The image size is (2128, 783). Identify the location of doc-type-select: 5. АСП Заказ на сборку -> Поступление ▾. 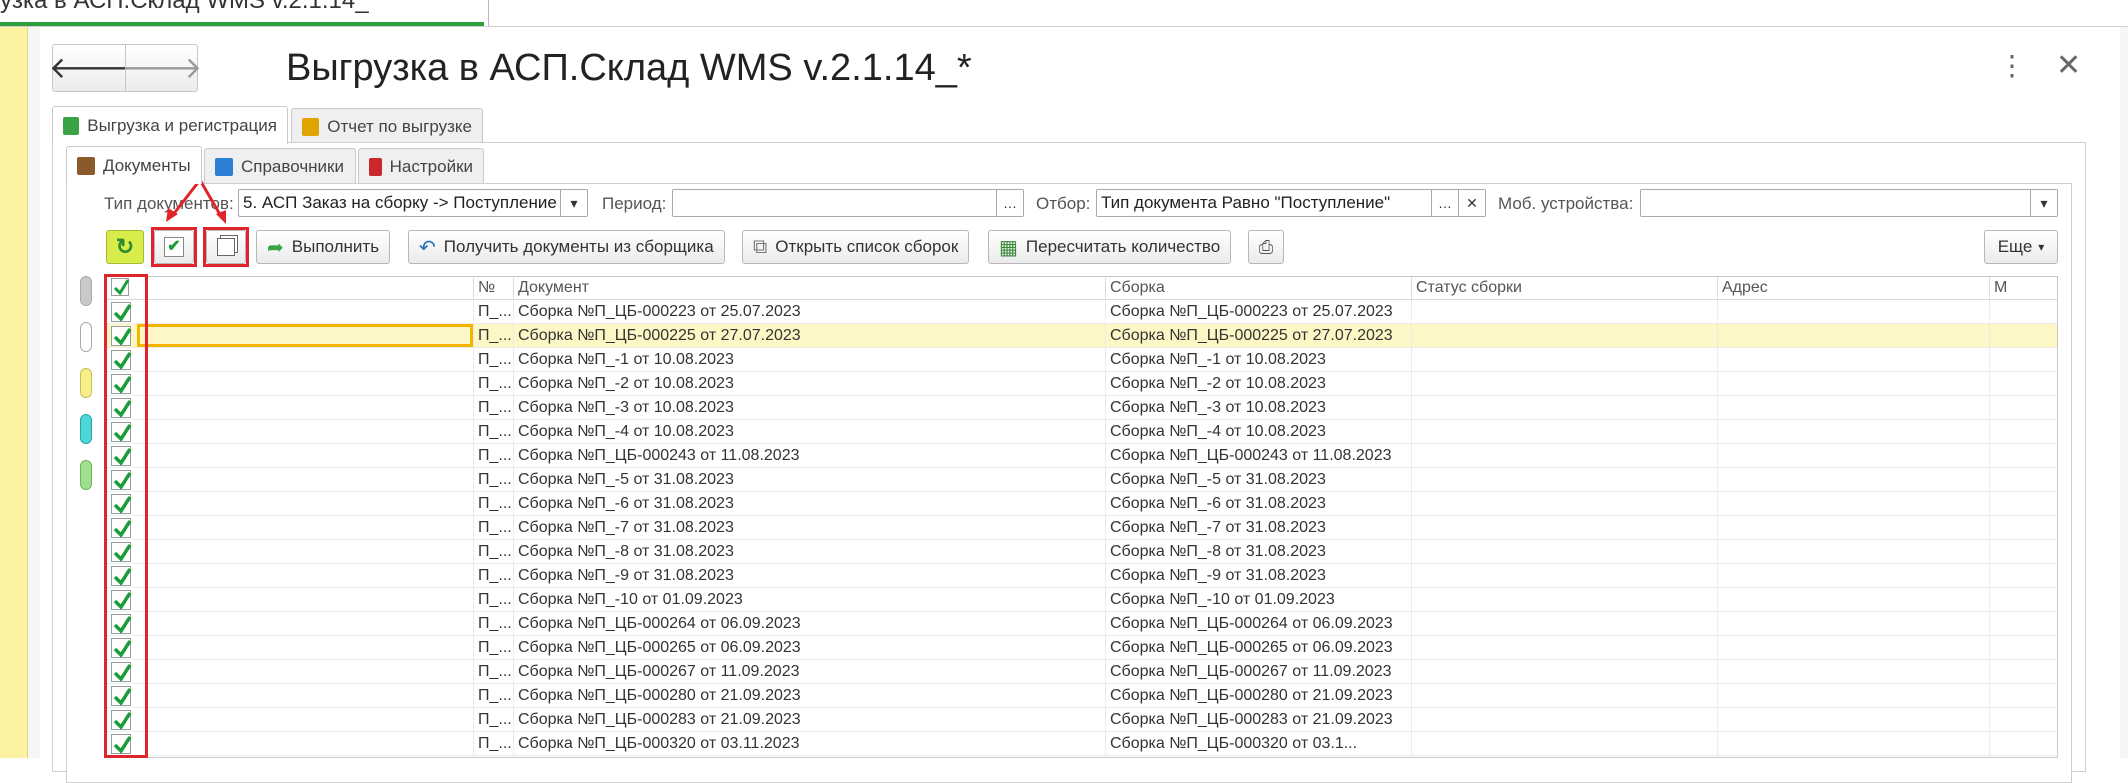
(413, 203).